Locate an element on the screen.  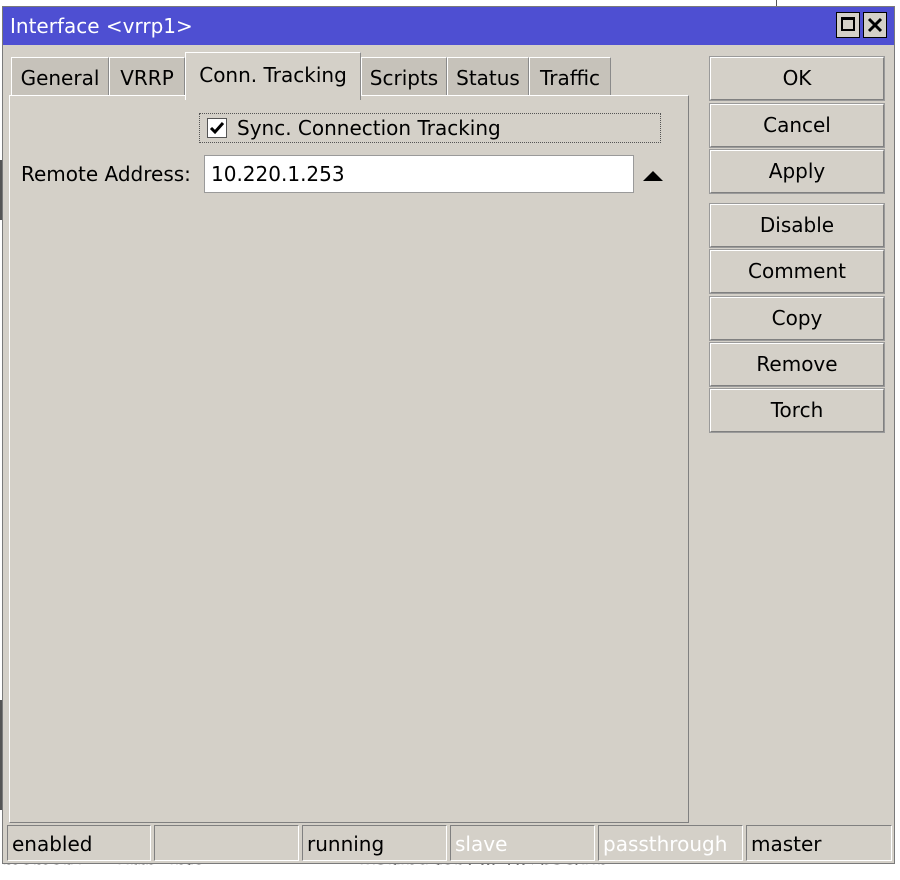
tab-conn-tracking: Conn. Tracking is located at coordinates (273, 76).